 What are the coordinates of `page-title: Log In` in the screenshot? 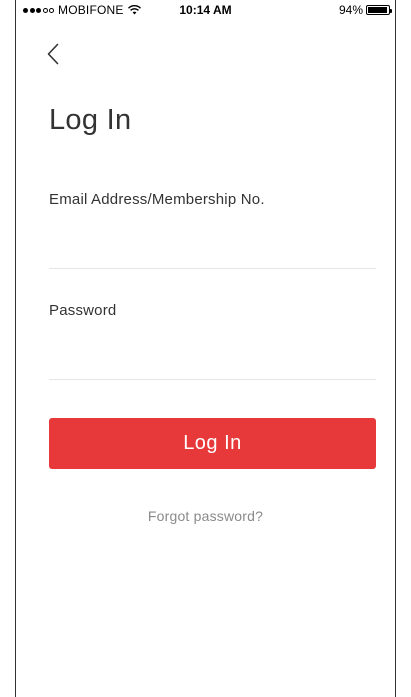 It's located at (90, 120).